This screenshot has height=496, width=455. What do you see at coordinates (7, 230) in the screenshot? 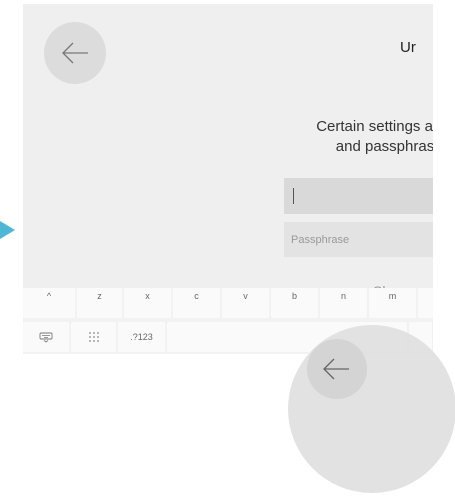
I see `pointer-arrow-icon` at bounding box center [7, 230].